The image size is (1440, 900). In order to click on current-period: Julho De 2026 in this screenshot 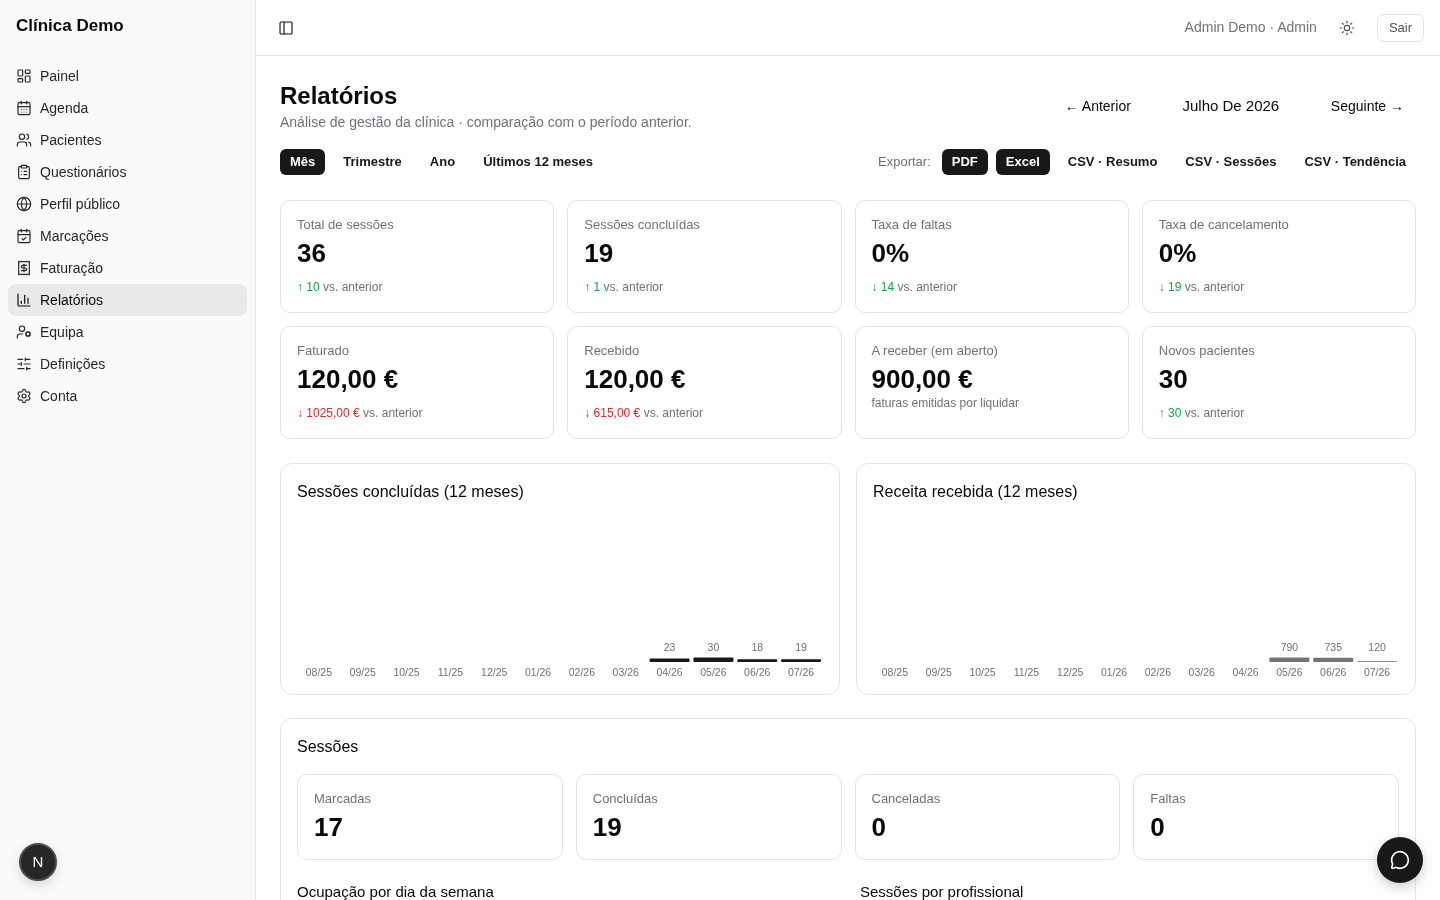, I will do `click(1231, 105)`.